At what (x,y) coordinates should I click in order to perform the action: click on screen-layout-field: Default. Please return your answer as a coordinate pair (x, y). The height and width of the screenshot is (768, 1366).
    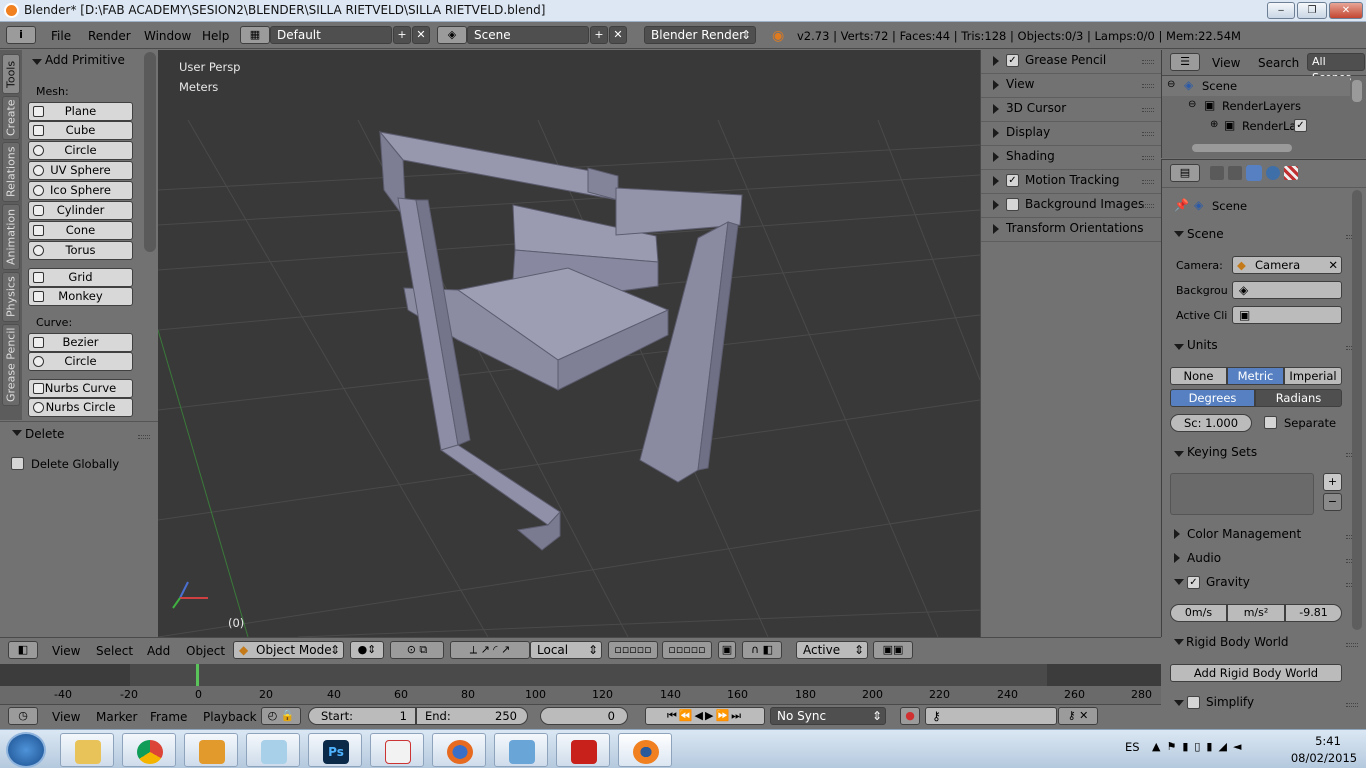
    Looking at the image, I should click on (331, 35).